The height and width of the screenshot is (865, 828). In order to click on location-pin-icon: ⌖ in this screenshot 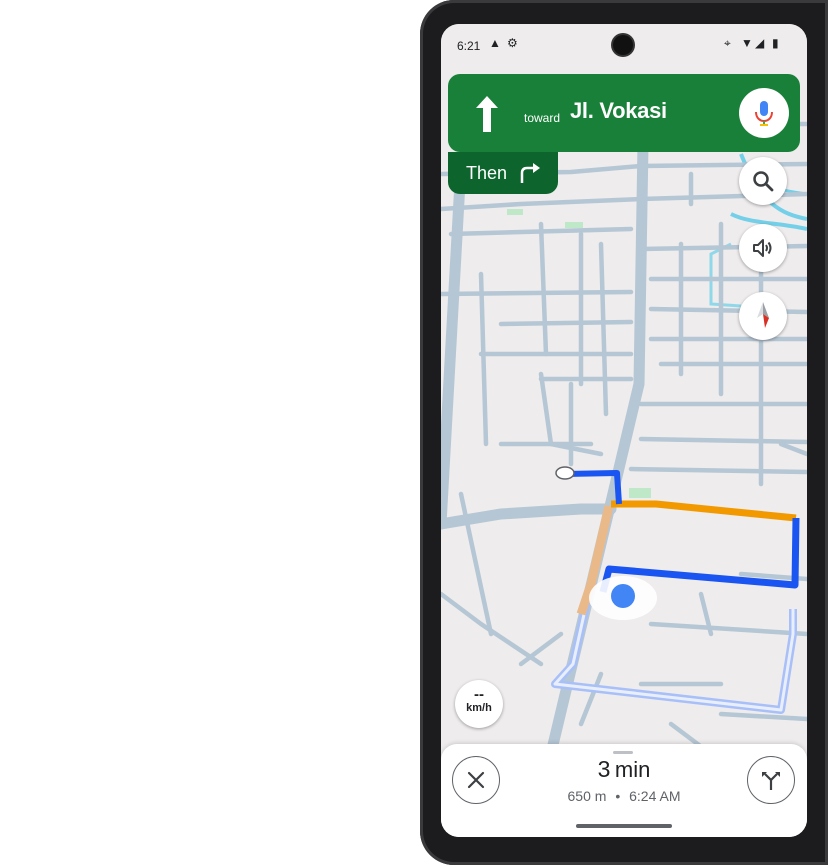, I will do `click(727, 43)`.